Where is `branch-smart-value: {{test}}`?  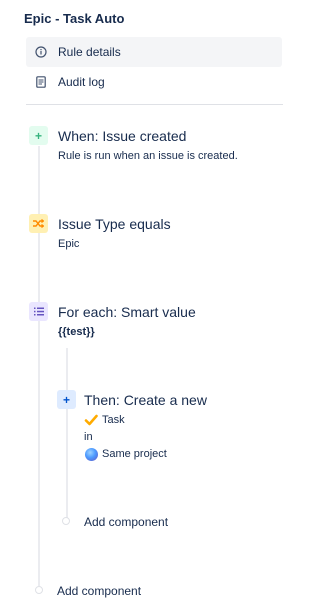
branch-smart-value: {{test}} is located at coordinates (76, 332).